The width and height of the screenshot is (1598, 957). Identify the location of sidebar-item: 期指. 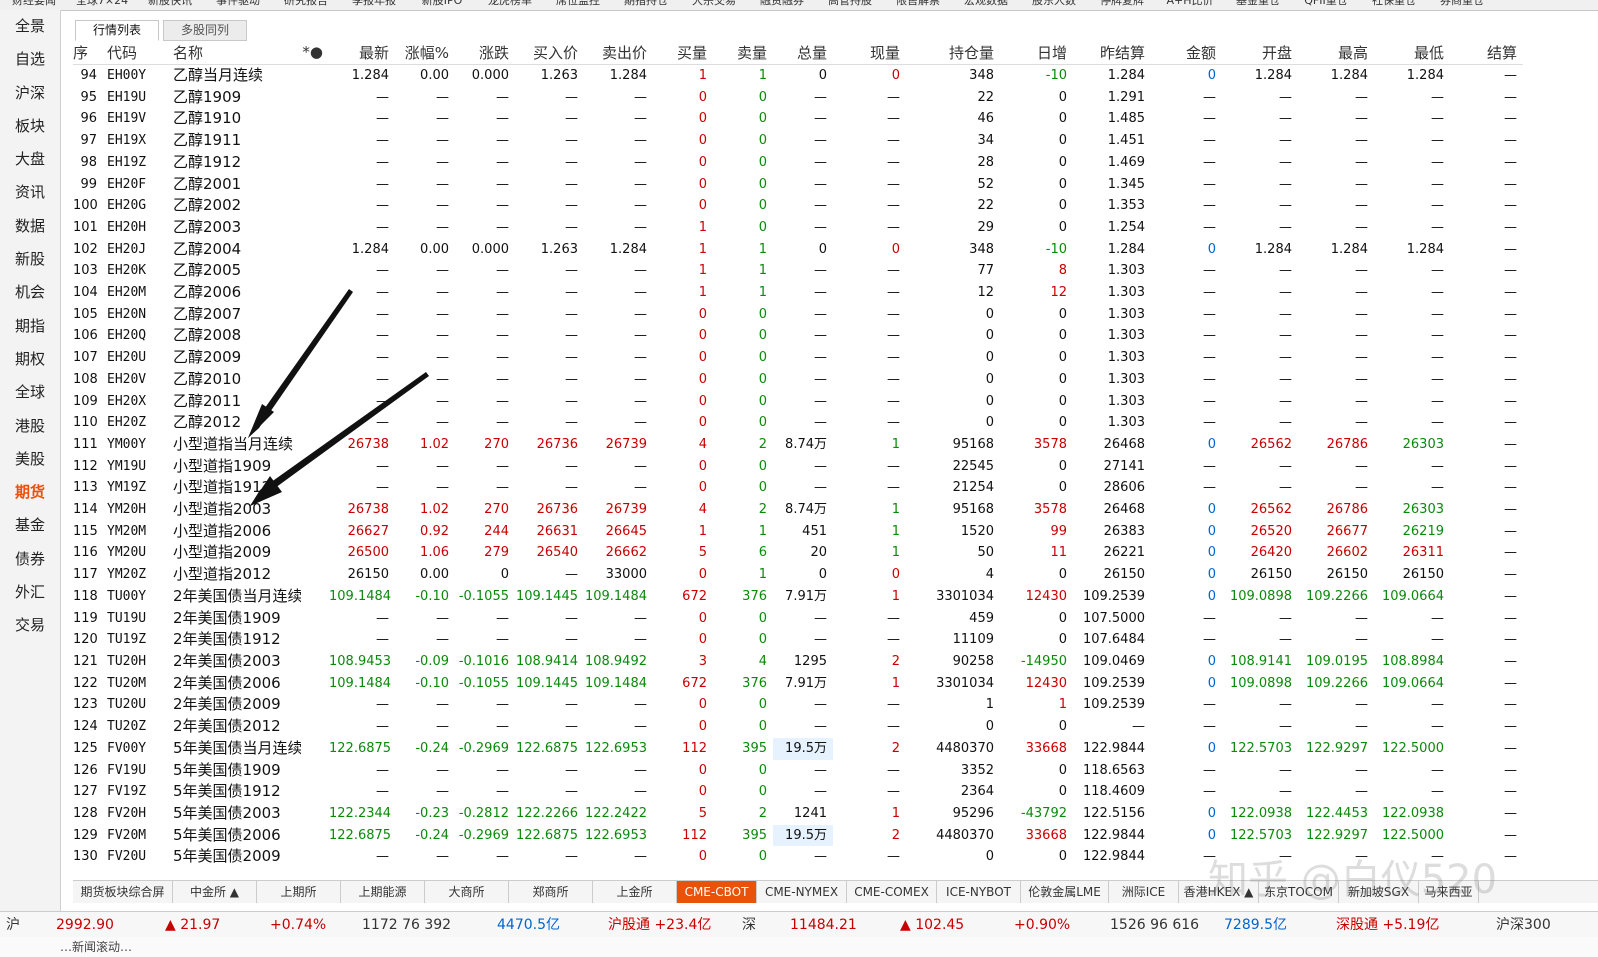
(30, 326).